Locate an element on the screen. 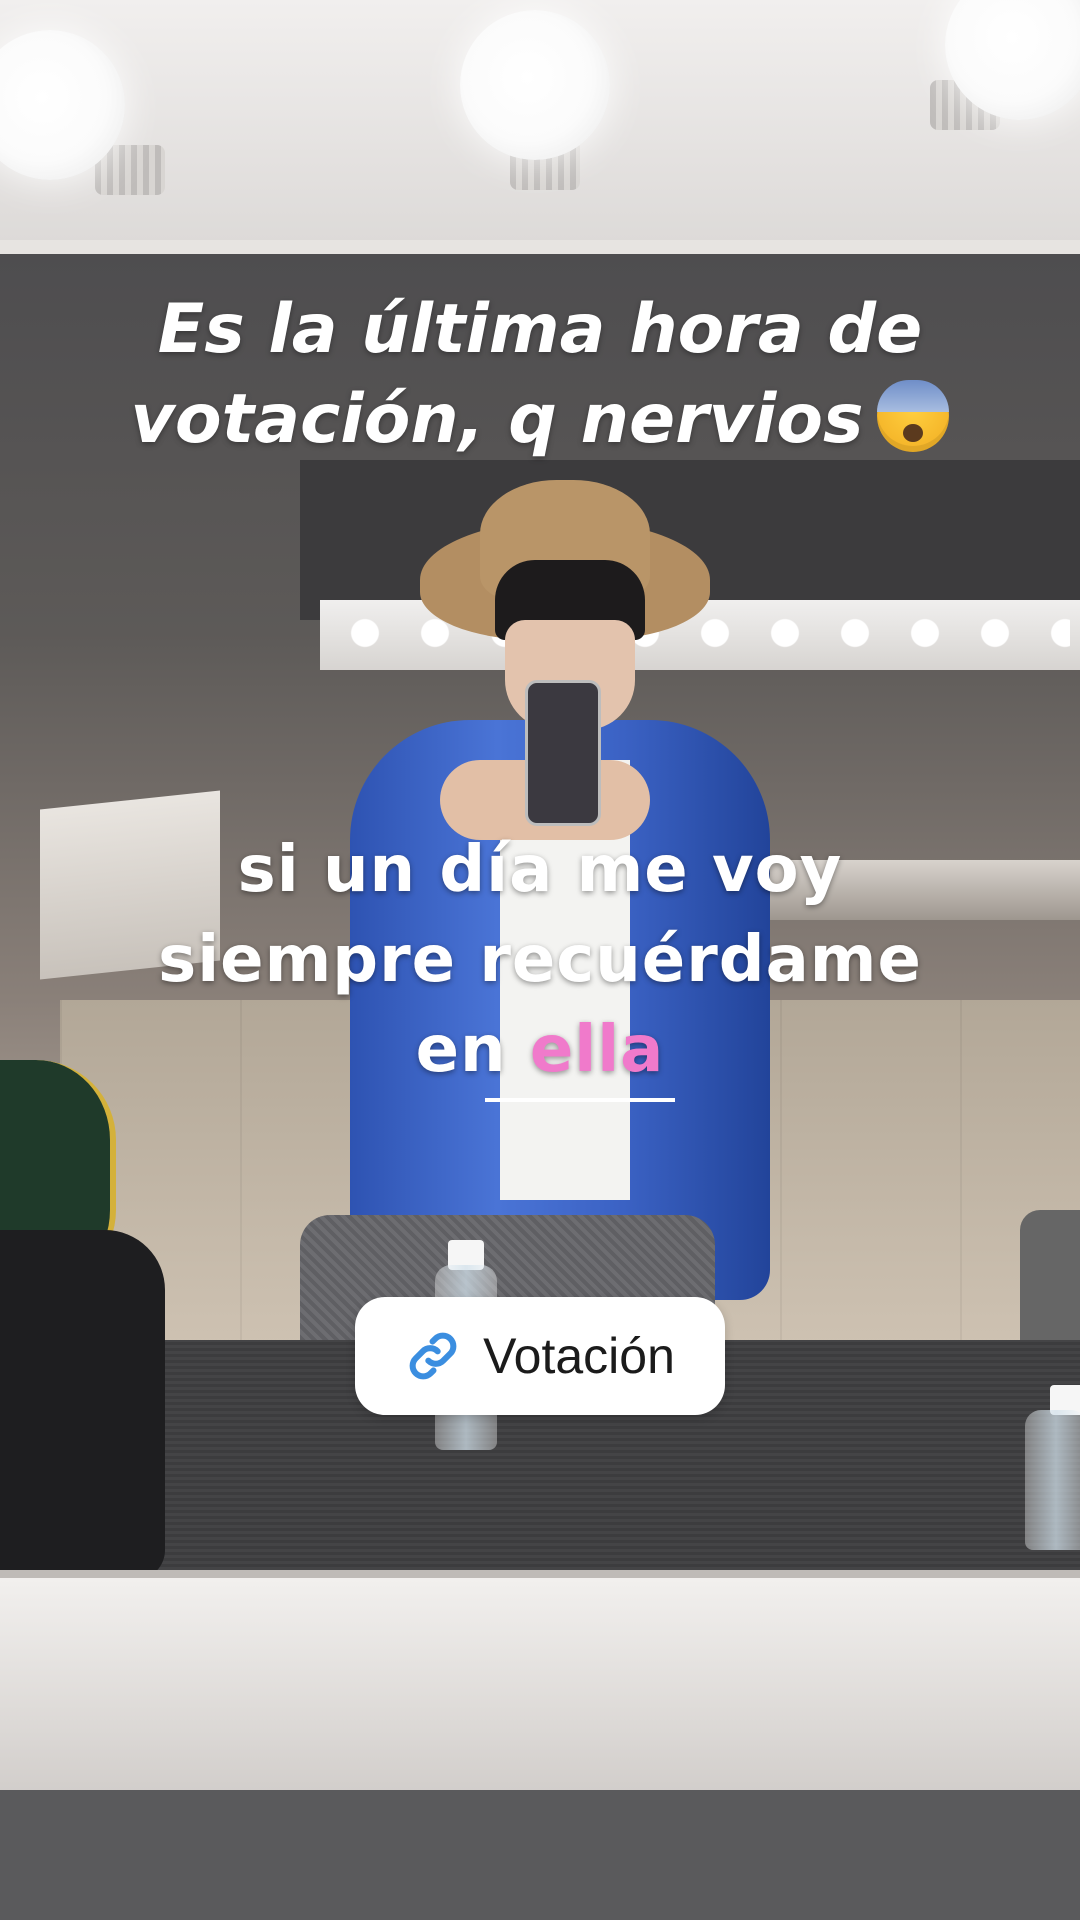  story-title-line-2-text: votación, q nervios is located at coordinates (497, 419).